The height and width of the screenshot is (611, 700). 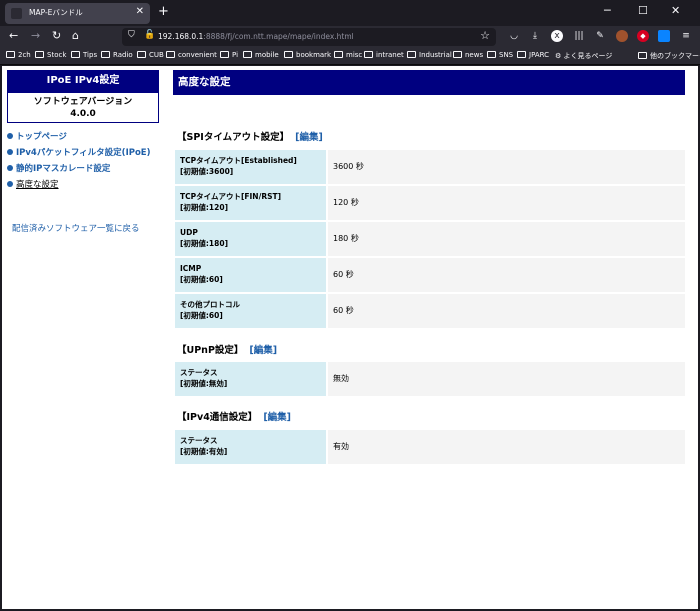 What do you see at coordinates (75, 35) in the screenshot?
I see `home-icon: ⌂` at bounding box center [75, 35].